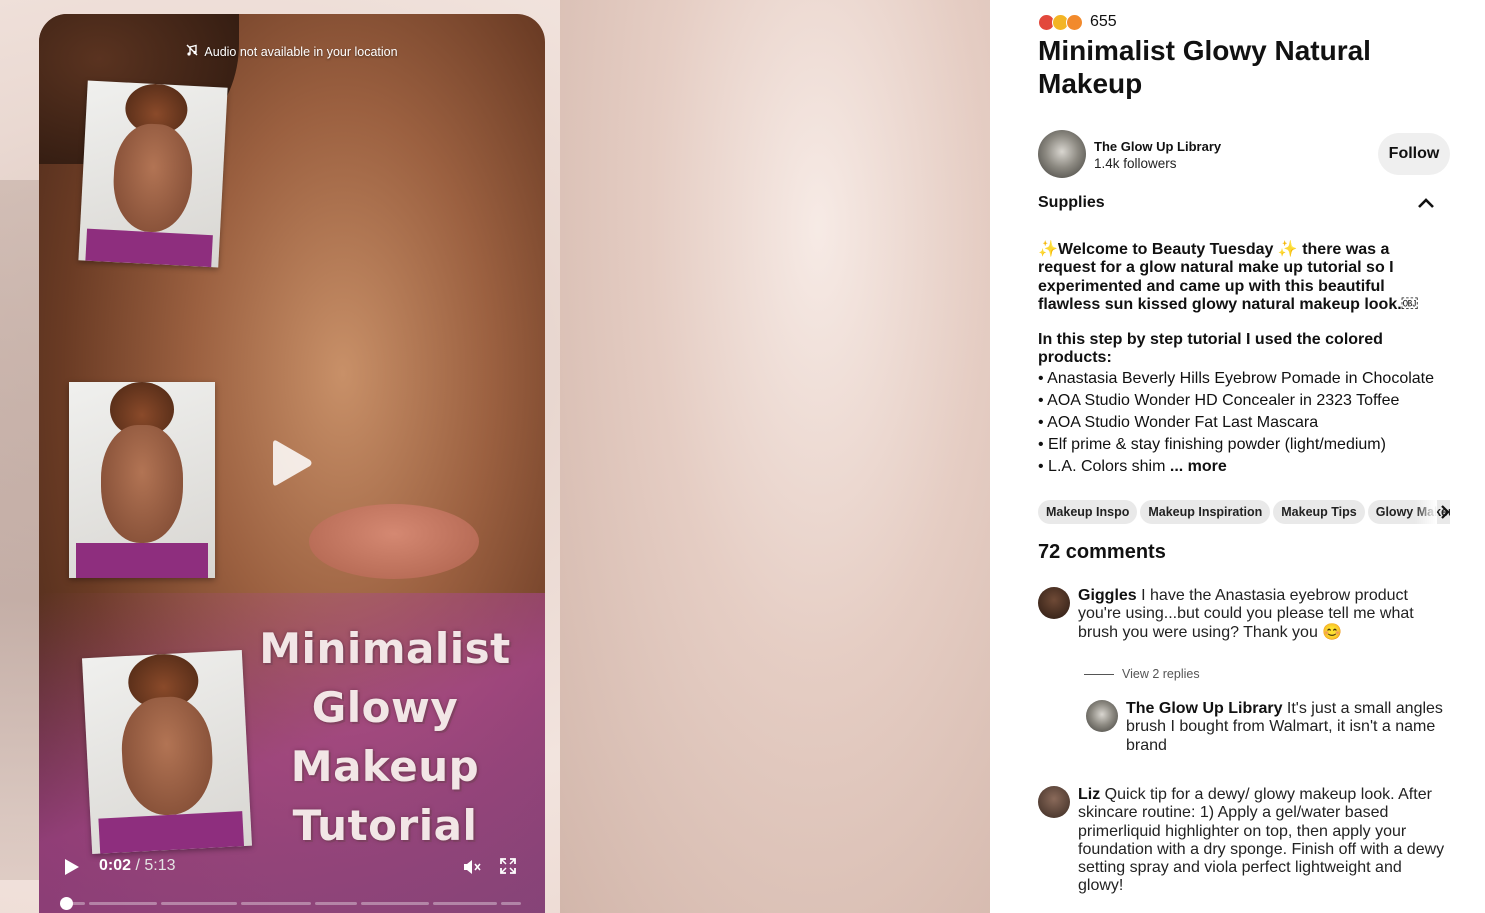 This screenshot has height=913, width=1485. Describe the element at coordinates (385, 707) in the screenshot. I see `overlay-title-line: Glowy` at that location.